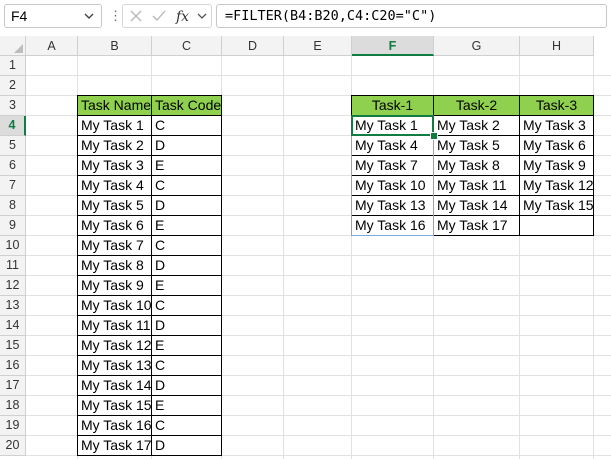 This screenshot has height=459, width=611. I want to click on row-header-5: 5, so click(13, 146).